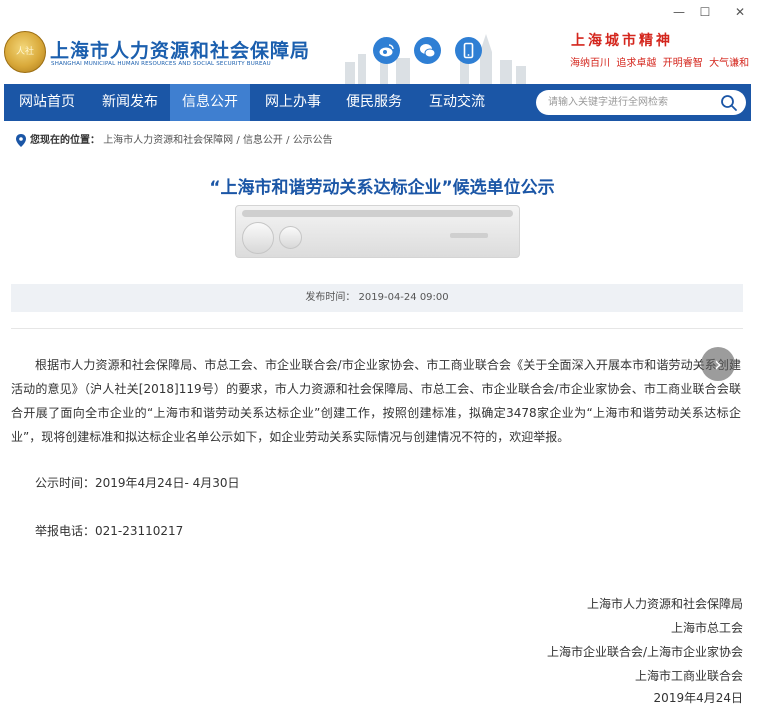 The width and height of the screenshot is (764, 707). I want to click on site-logo-title: 上海市人力资源和社会保障局, so click(180, 49).